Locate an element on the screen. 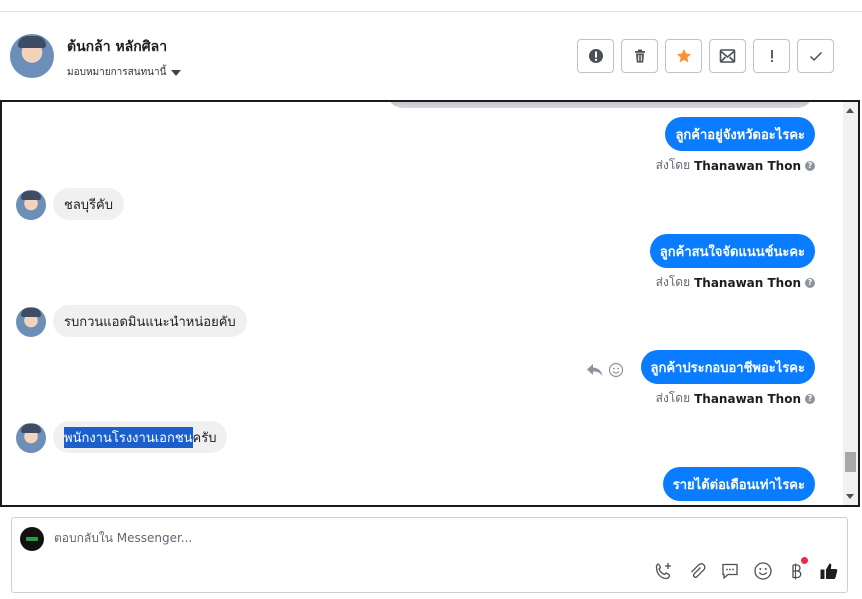 This screenshot has height=599, width=862. image-attachment is located at coordinates (600, 105).